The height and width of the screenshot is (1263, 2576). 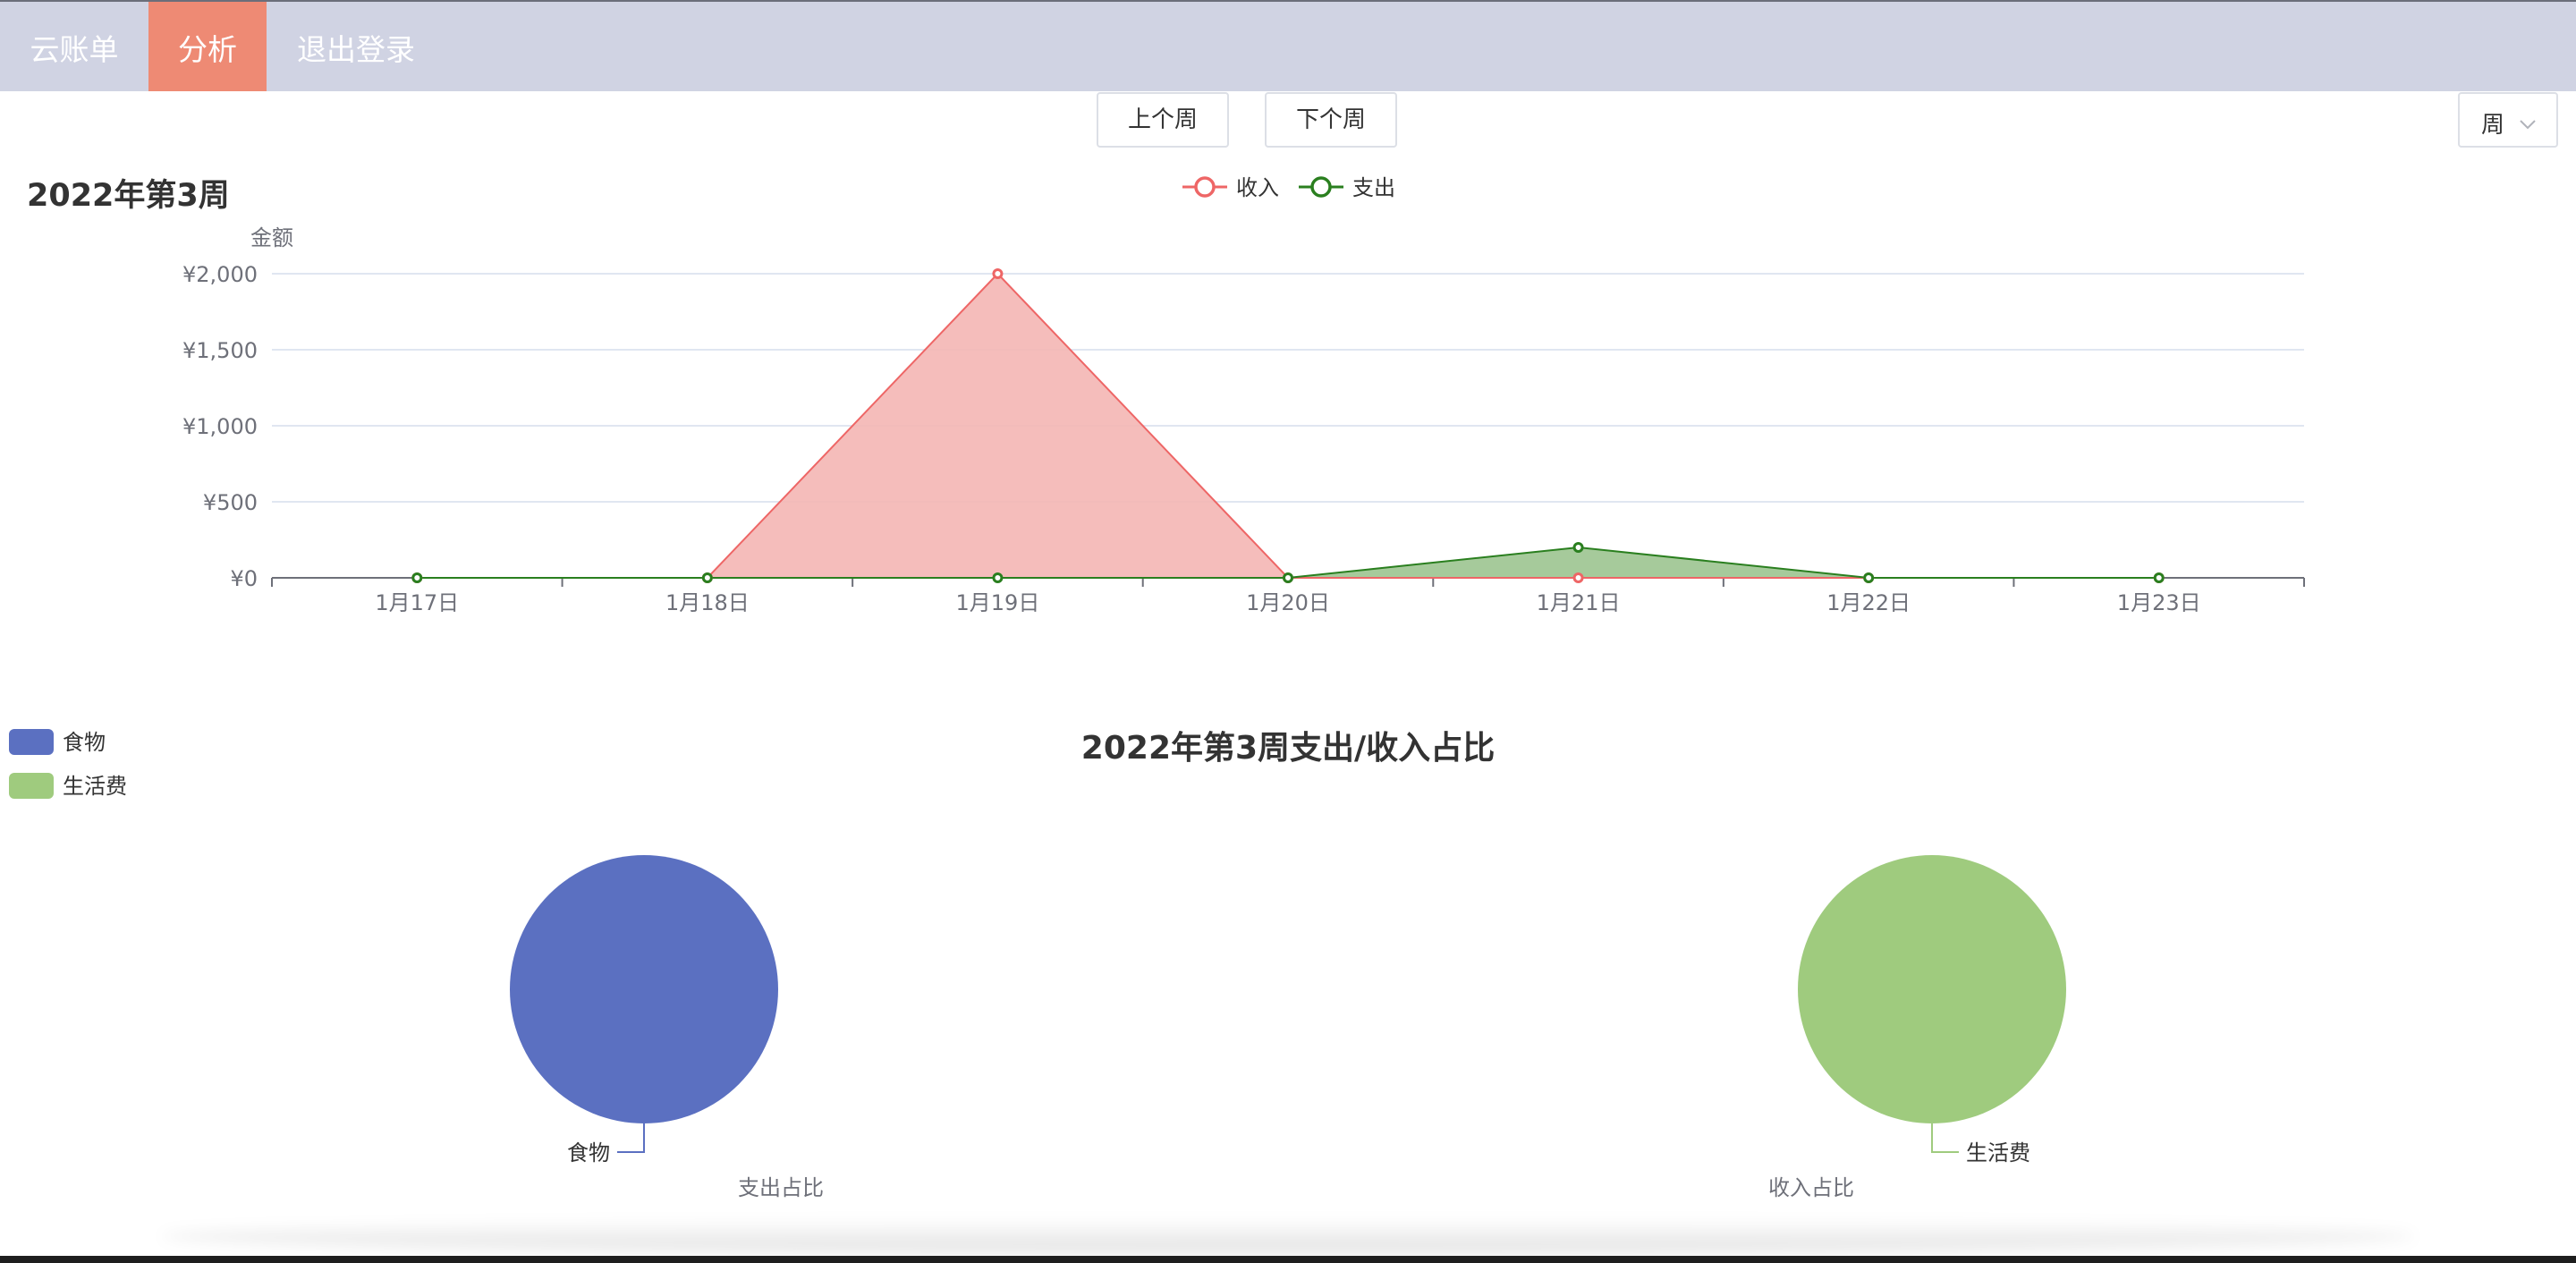 What do you see at coordinates (1331, 120) in the screenshot?
I see `next-week-button: 下个周` at bounding box center [1331, 120].